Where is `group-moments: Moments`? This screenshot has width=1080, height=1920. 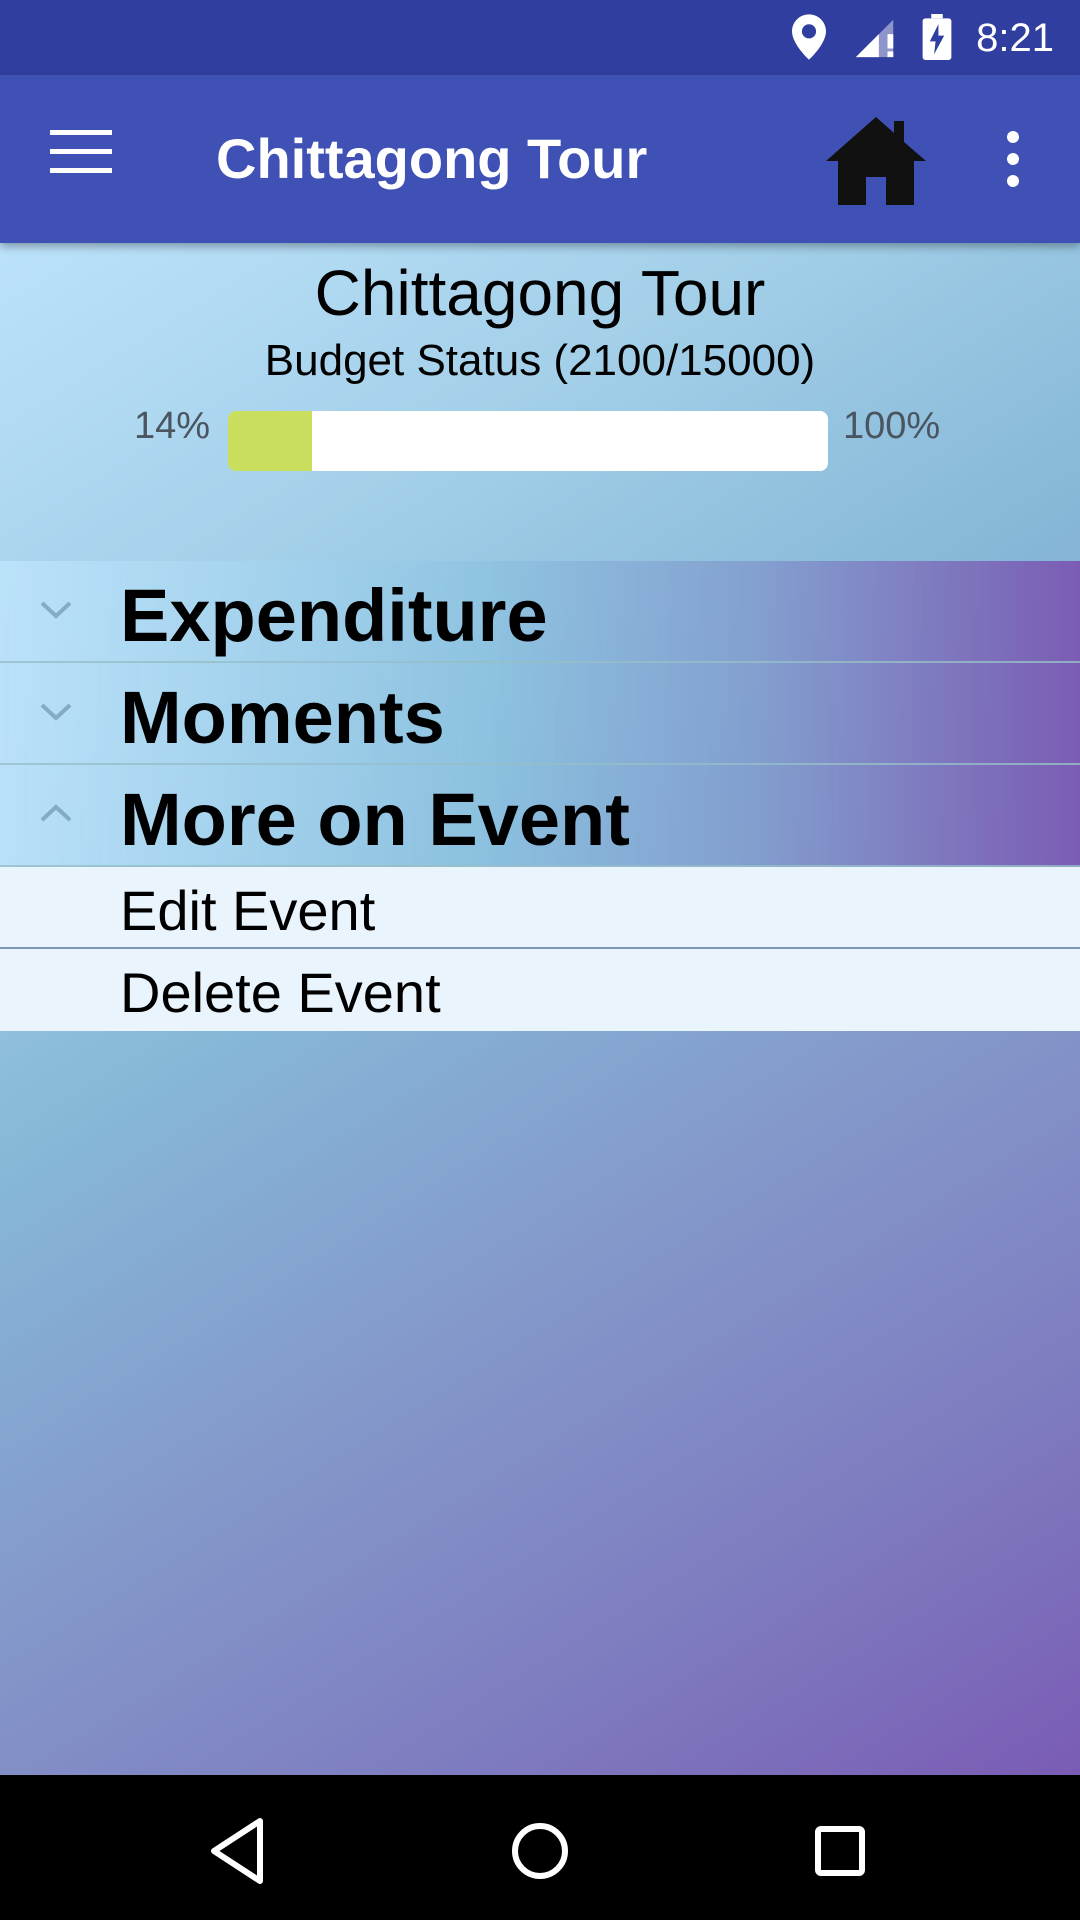
group-moments: Moments is located at coordinates (540, 714).